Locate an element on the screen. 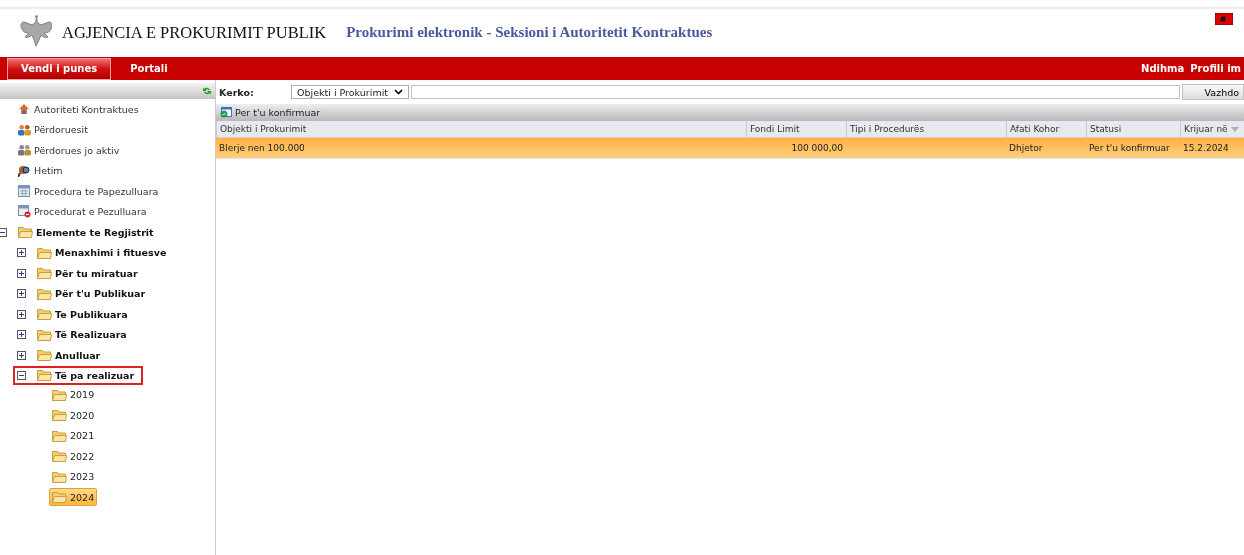 The image size is (1244, 555). page-subtitle: Prokurimi elektronik - Seksioni i Autoritetit Kontraktues is located at coordinates (529, 32).